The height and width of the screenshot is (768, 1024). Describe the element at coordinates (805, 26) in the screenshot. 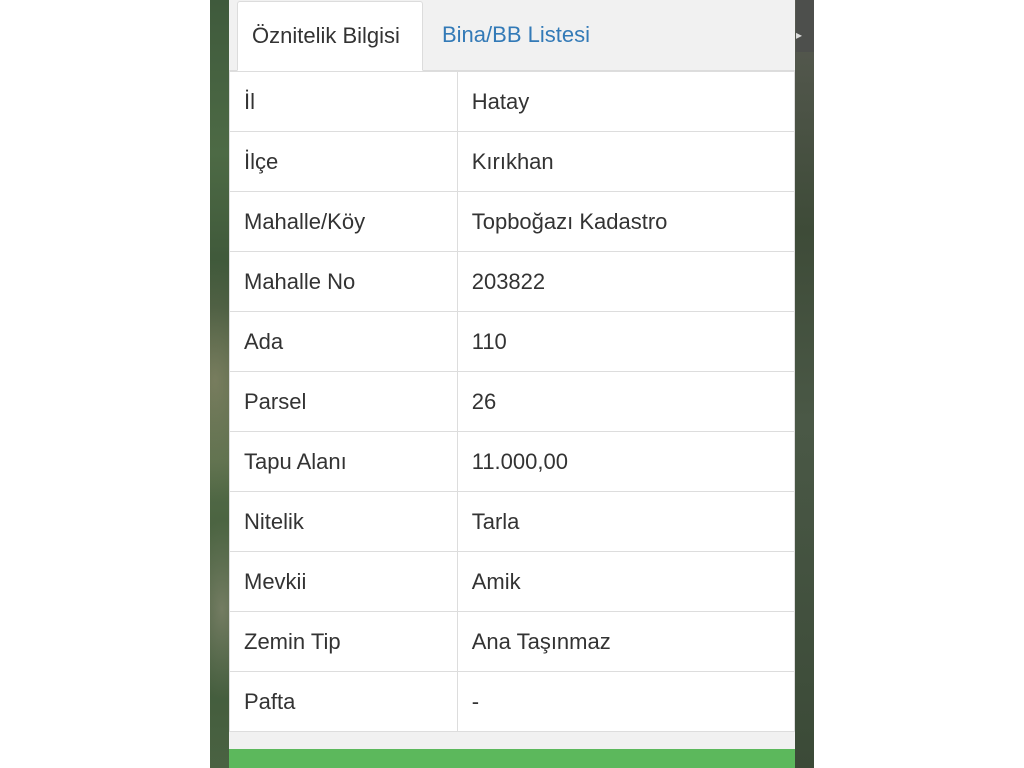

I see `map-control-strip: ▸` at that location.